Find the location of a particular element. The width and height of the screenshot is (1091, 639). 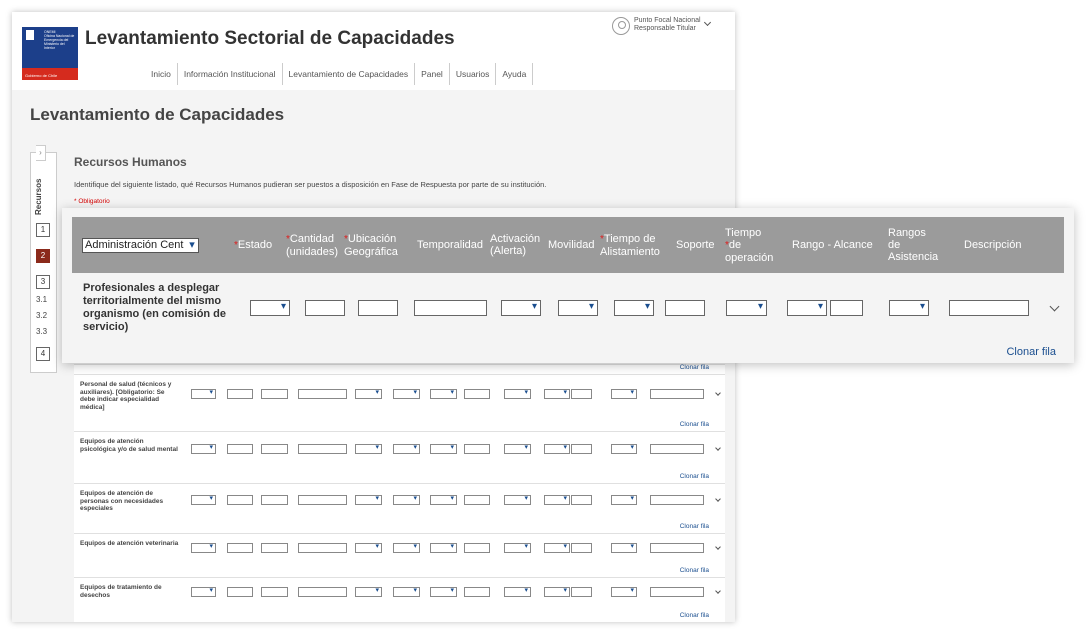

nav-panel: Panel is located at coordinates (432, 74).